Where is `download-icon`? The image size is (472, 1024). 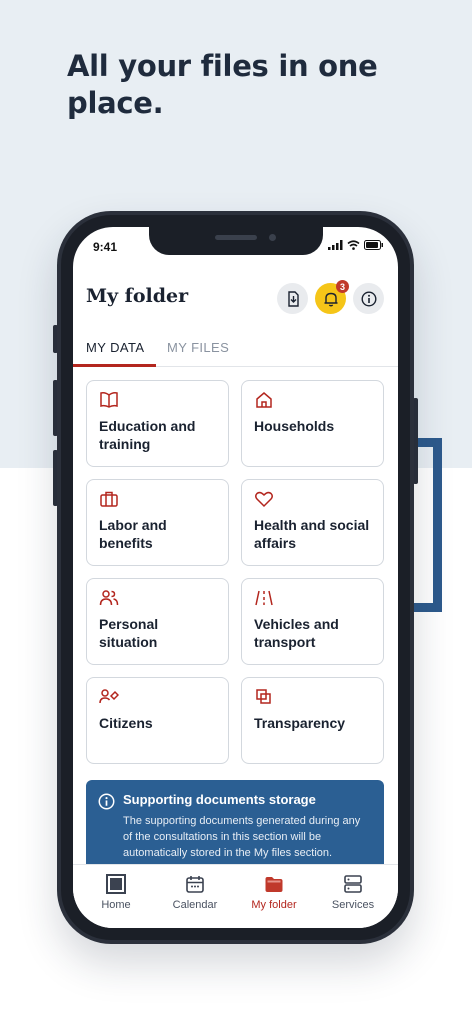
download-icon is located at coordinates (293, 298).